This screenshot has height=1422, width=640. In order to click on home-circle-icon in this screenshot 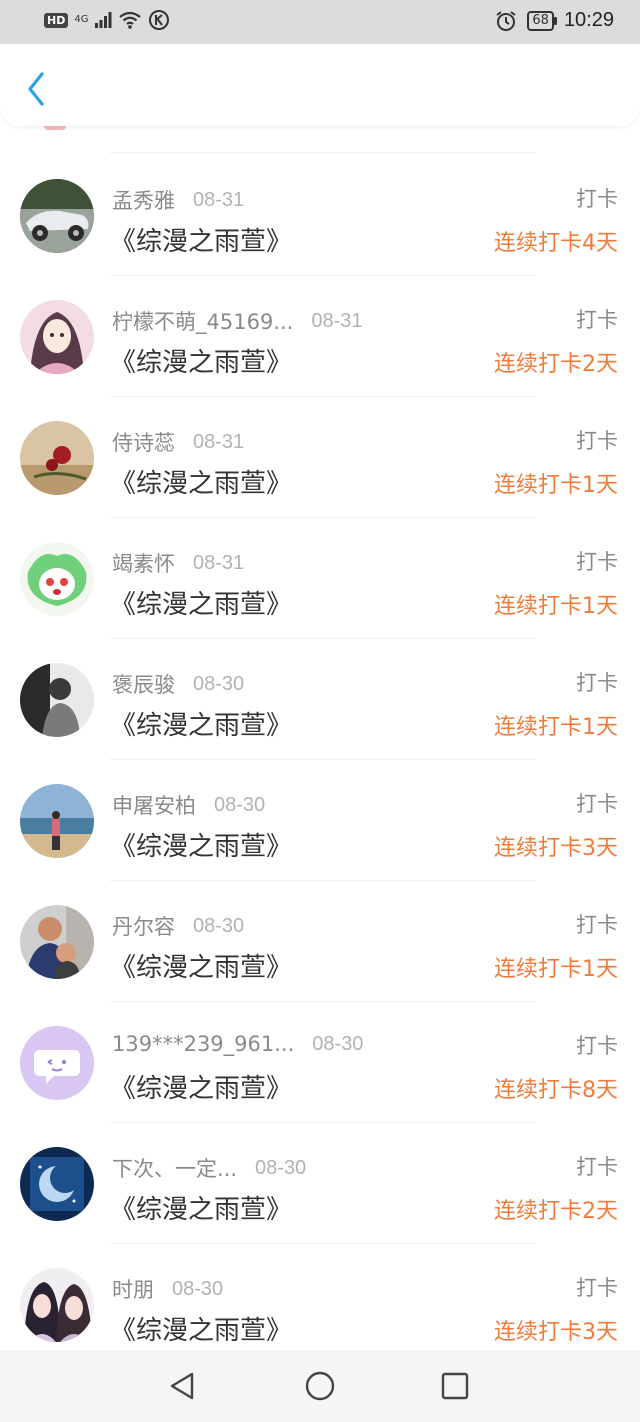, I will do `click(320, 1386)`.